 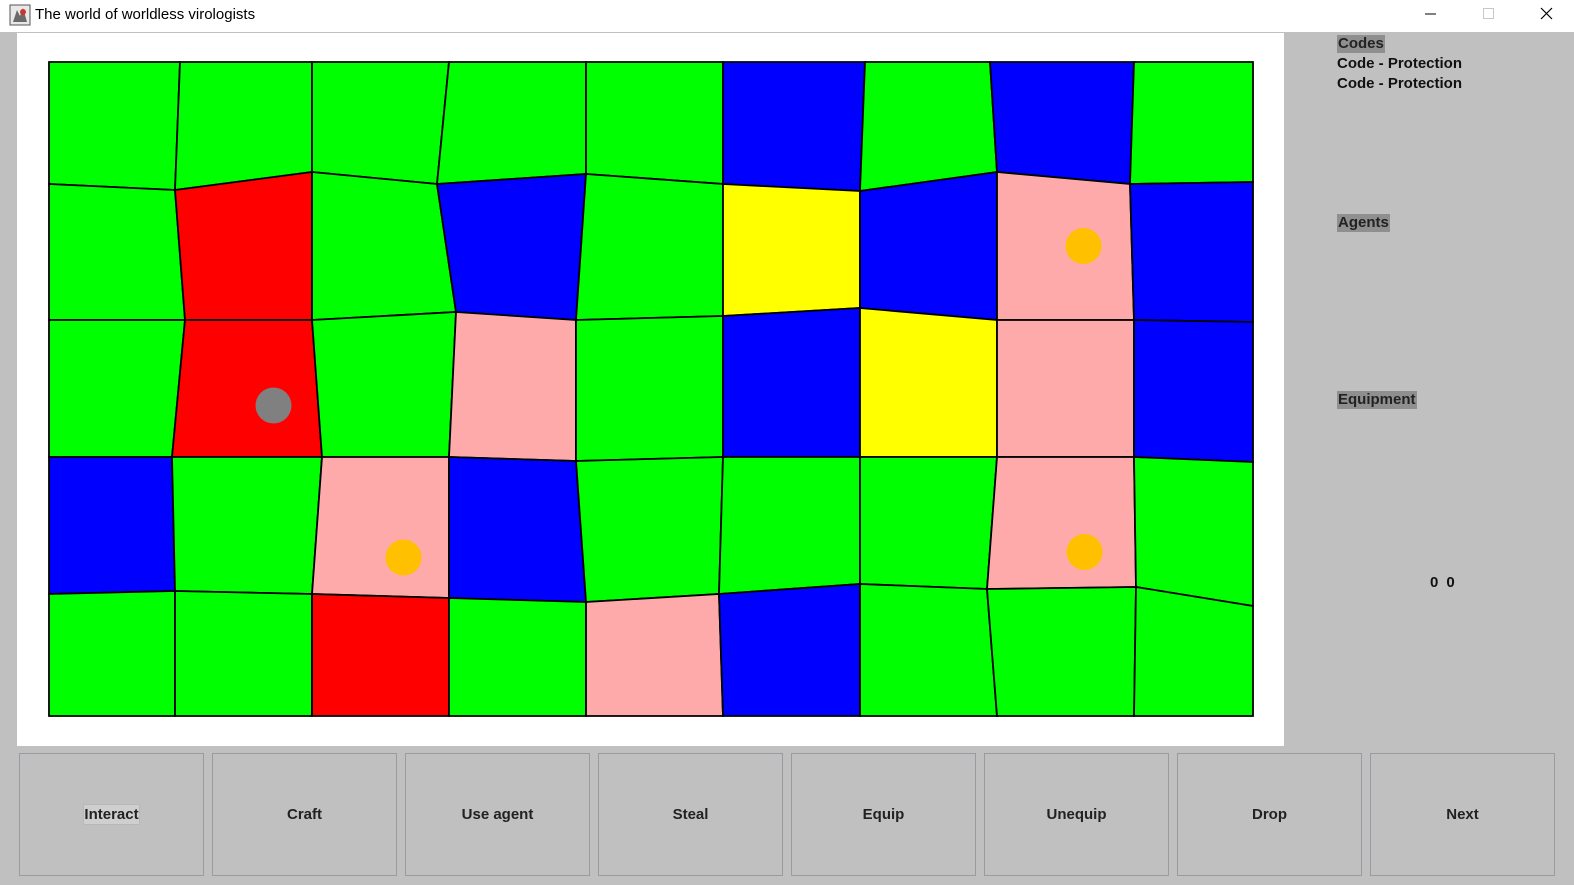 I want to click on steal-label: Steal, so click(x=690, y=814).